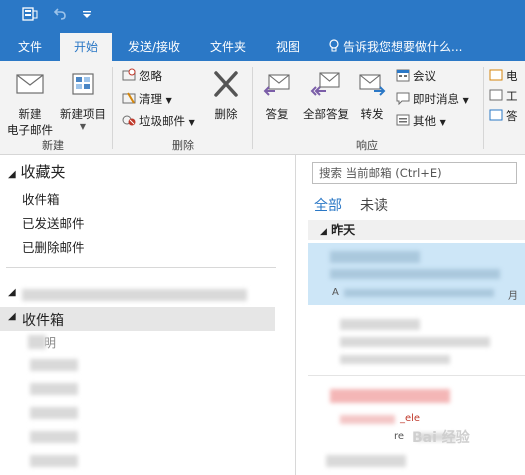 This screenshot has height=475, width=525. What do you see at coordinates (30, 130) in the screenshot?
I see `new-email-label-2: 电子邮件` at bounding box center [30, 130].